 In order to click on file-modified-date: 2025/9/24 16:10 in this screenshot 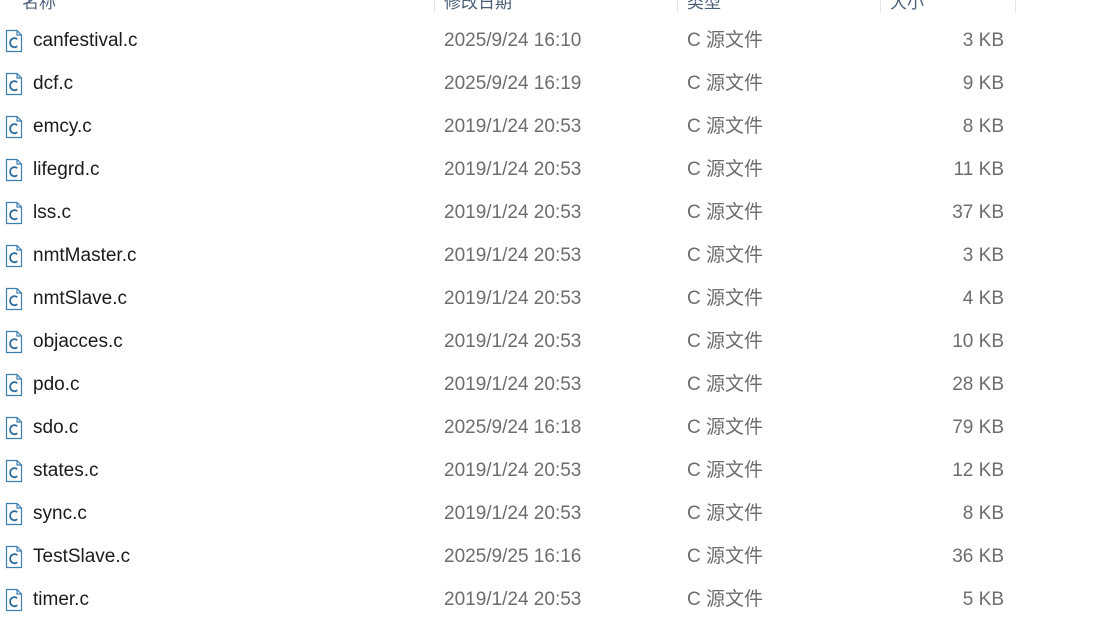, I will do `click(513, 40)`.